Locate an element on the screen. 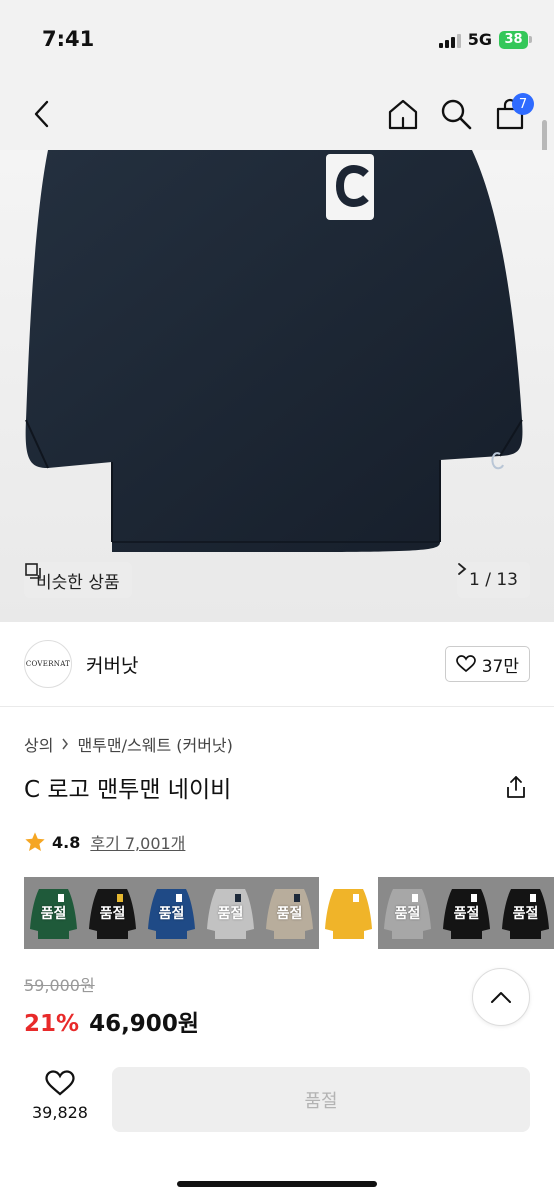 The image size is (554, 1200). status-indicators: 5G 38 is located at coordinates (485, 39).